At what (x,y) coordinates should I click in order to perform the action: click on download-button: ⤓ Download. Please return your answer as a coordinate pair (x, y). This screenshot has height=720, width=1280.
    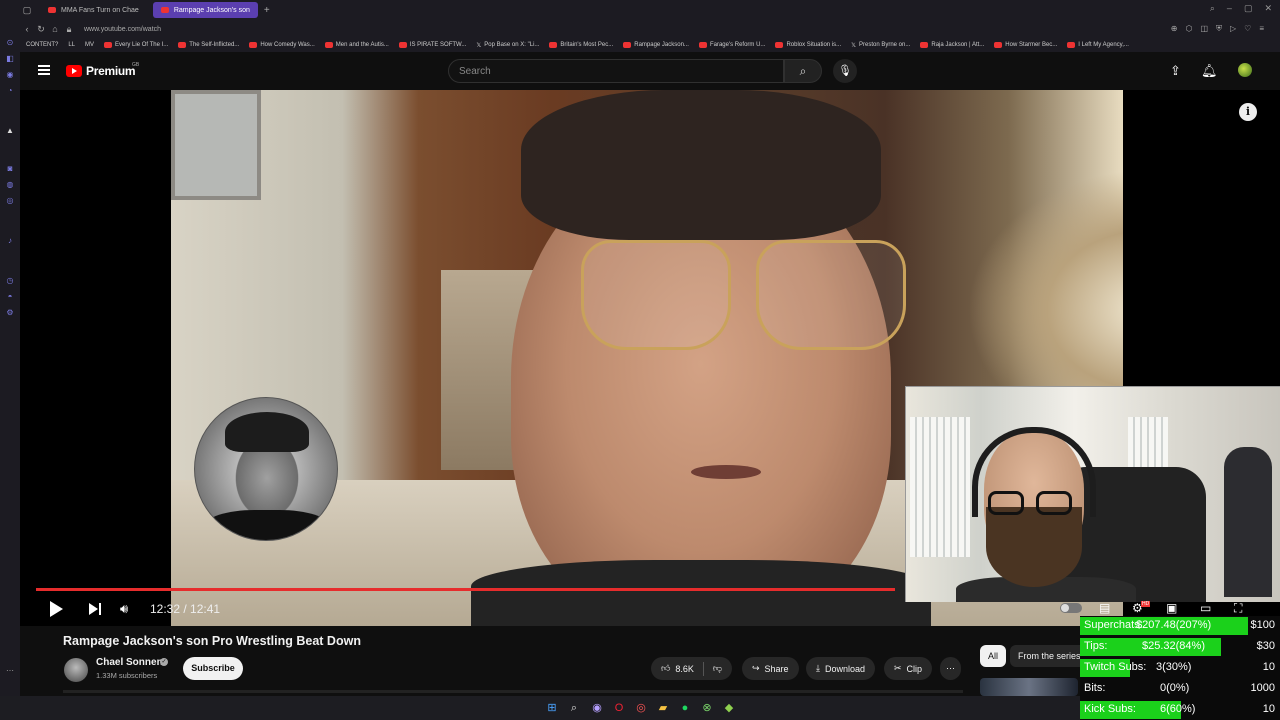
    Looking at the image, I should click on (841, 668).